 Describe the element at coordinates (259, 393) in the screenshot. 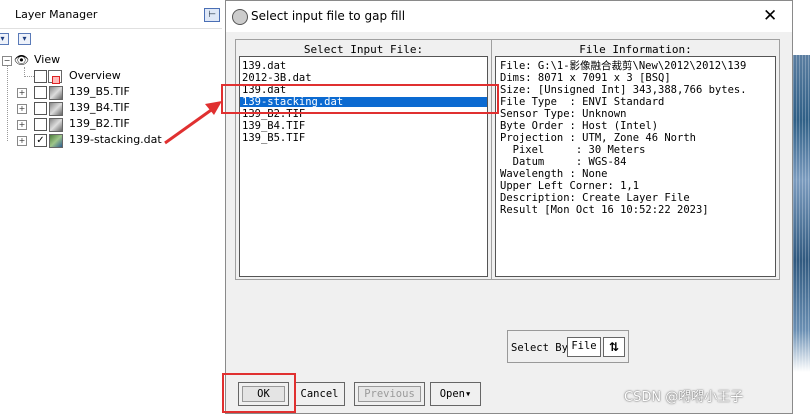

I see `annotation-highlight-ok` at that location.